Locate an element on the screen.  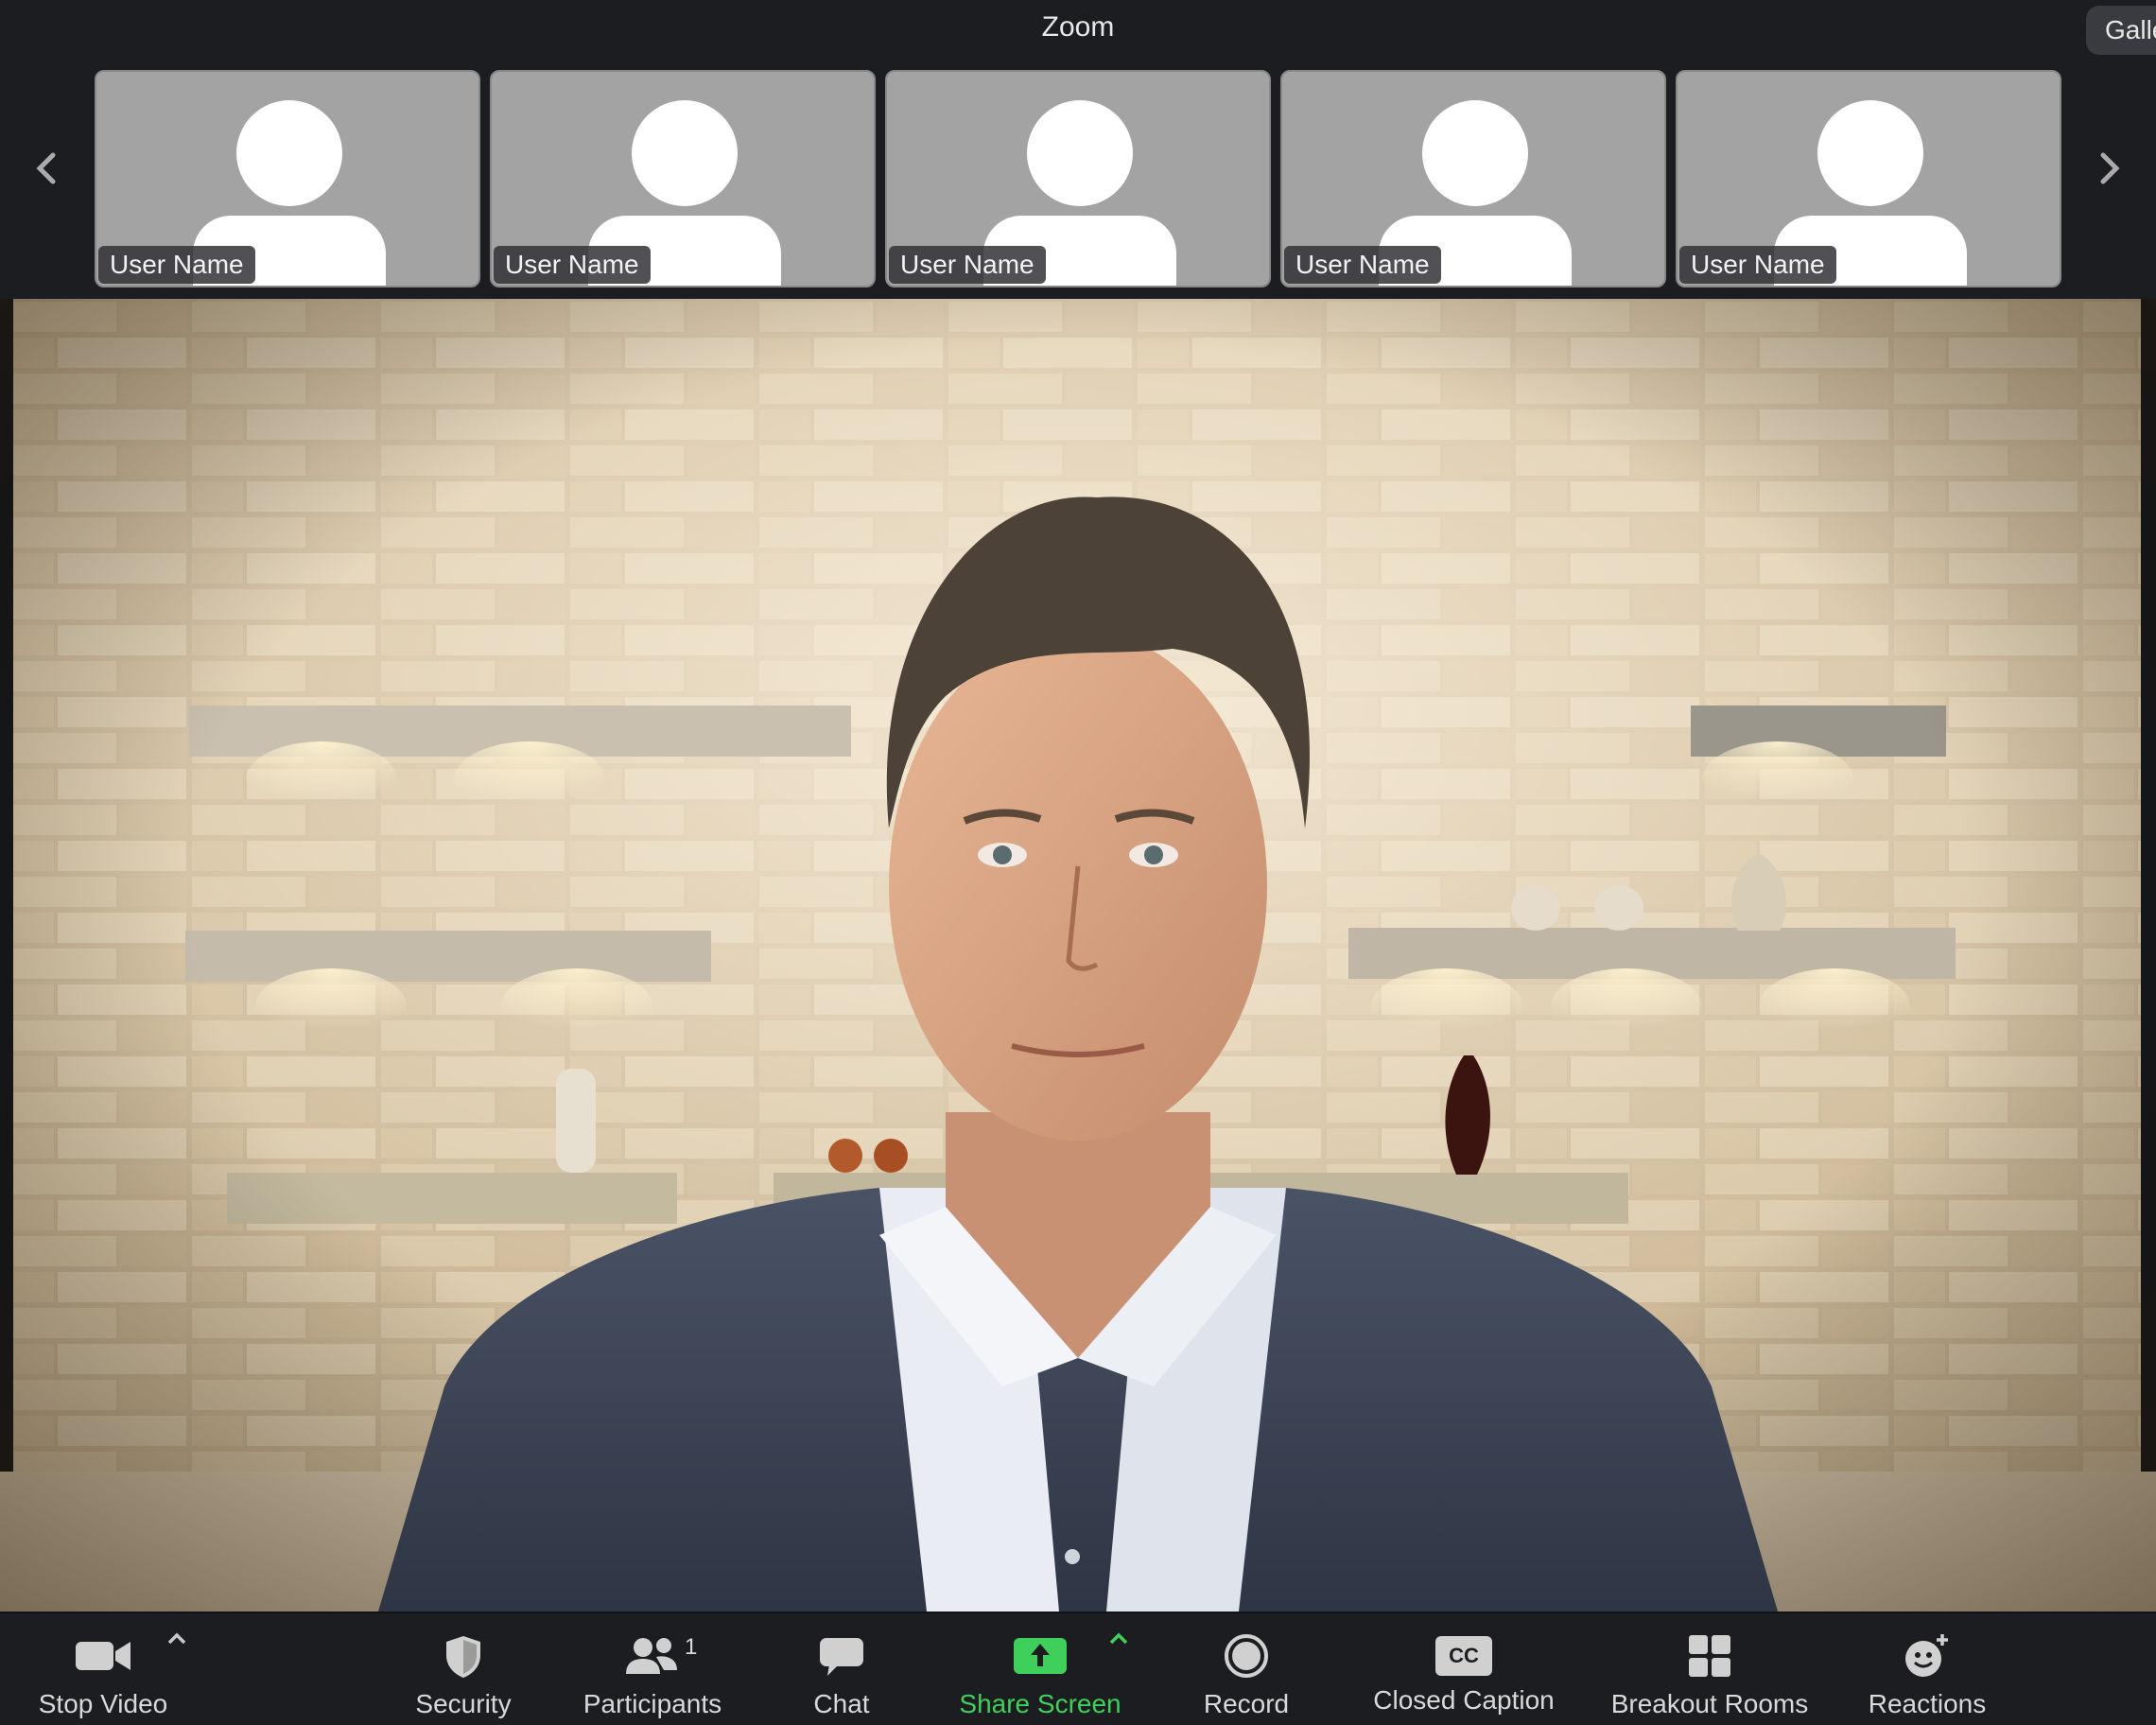
share-screen-label: Share Screen is located at coordinates (1040, 1703).